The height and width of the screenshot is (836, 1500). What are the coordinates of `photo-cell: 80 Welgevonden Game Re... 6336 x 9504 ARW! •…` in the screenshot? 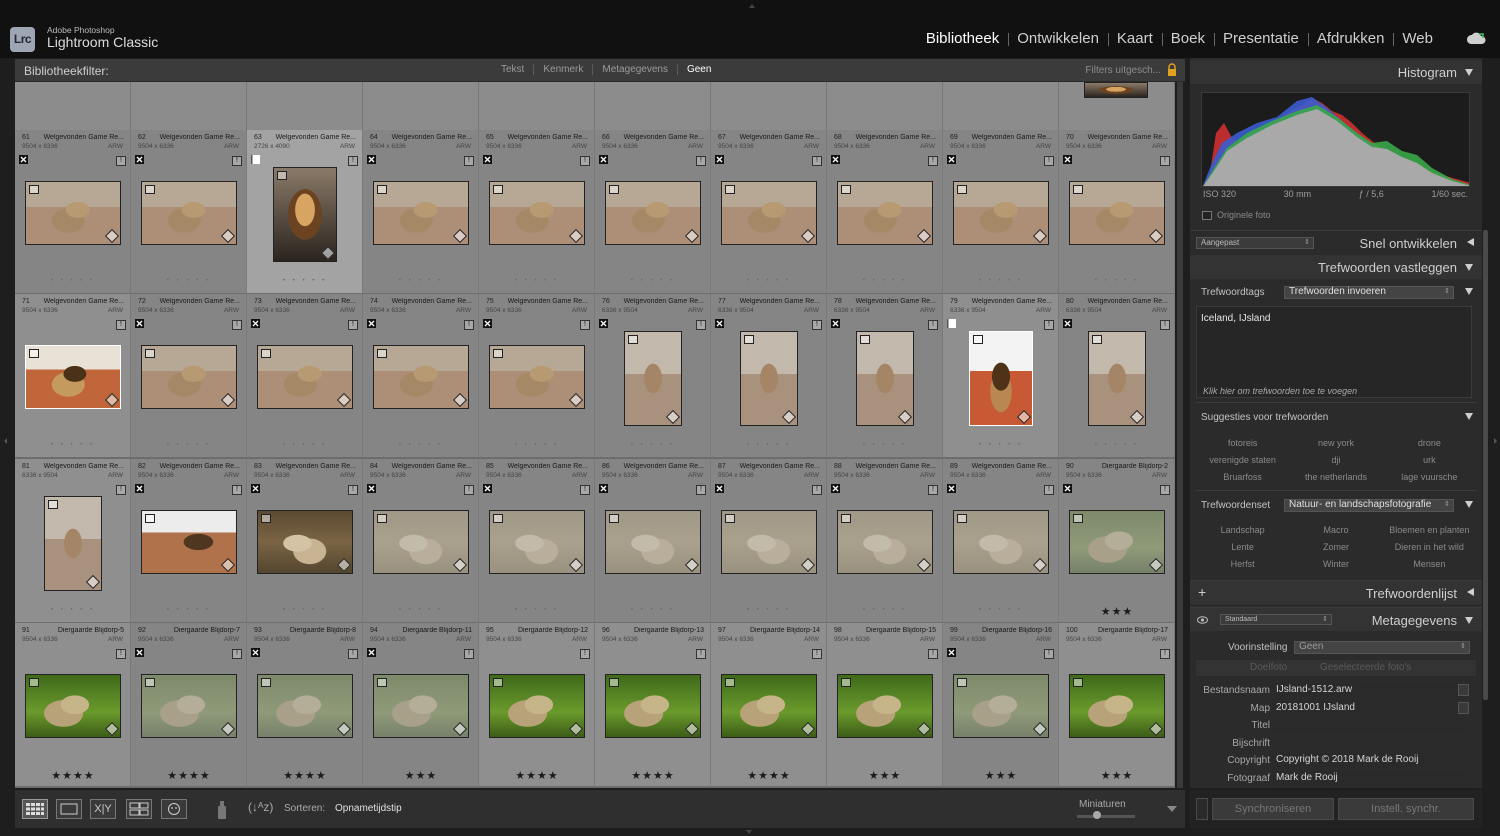 It's located at (1117, 376).